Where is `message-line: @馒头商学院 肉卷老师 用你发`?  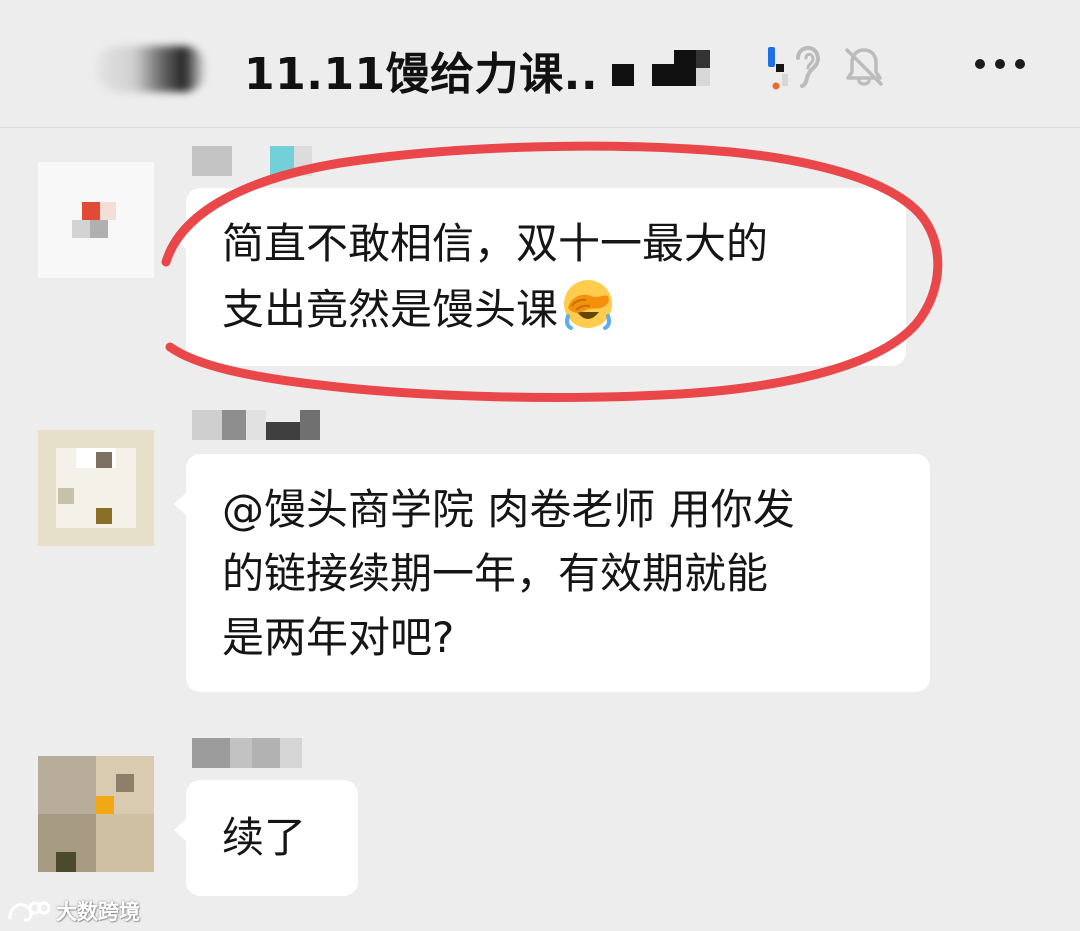
message-line: @馒头商学院 肉卷老师 用你发 is located at coordinates (508, 509).